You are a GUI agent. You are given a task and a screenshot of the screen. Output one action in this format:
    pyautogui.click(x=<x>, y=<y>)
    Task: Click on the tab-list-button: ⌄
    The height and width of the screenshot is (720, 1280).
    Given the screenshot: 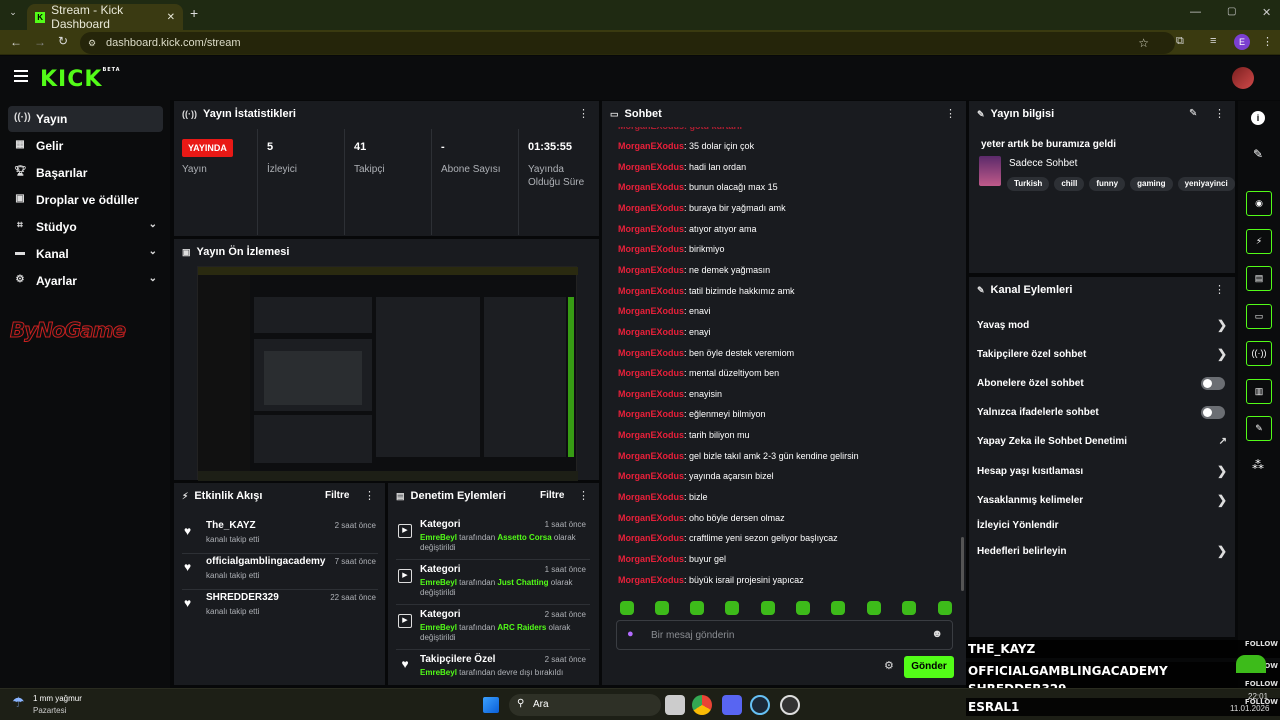 What is the action you would take?
    pyautogui.click(x=13, y=14)
    